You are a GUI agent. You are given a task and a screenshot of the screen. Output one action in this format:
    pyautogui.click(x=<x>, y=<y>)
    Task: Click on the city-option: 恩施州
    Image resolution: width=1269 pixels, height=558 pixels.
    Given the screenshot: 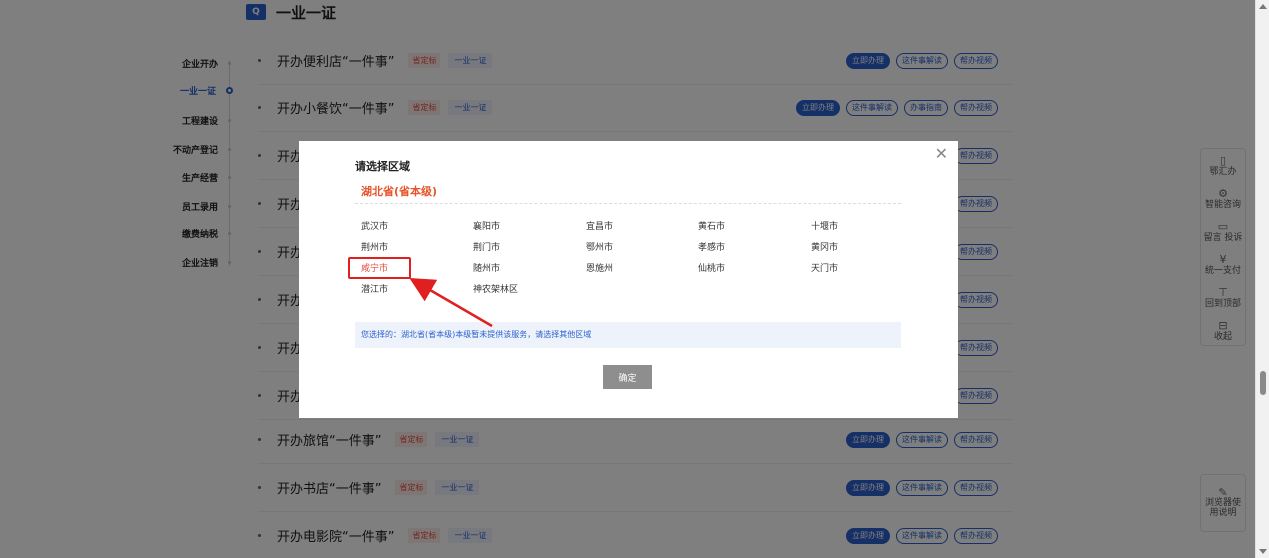 What is the action you would take?
    pyautogui.click(x=599, y=267)
    